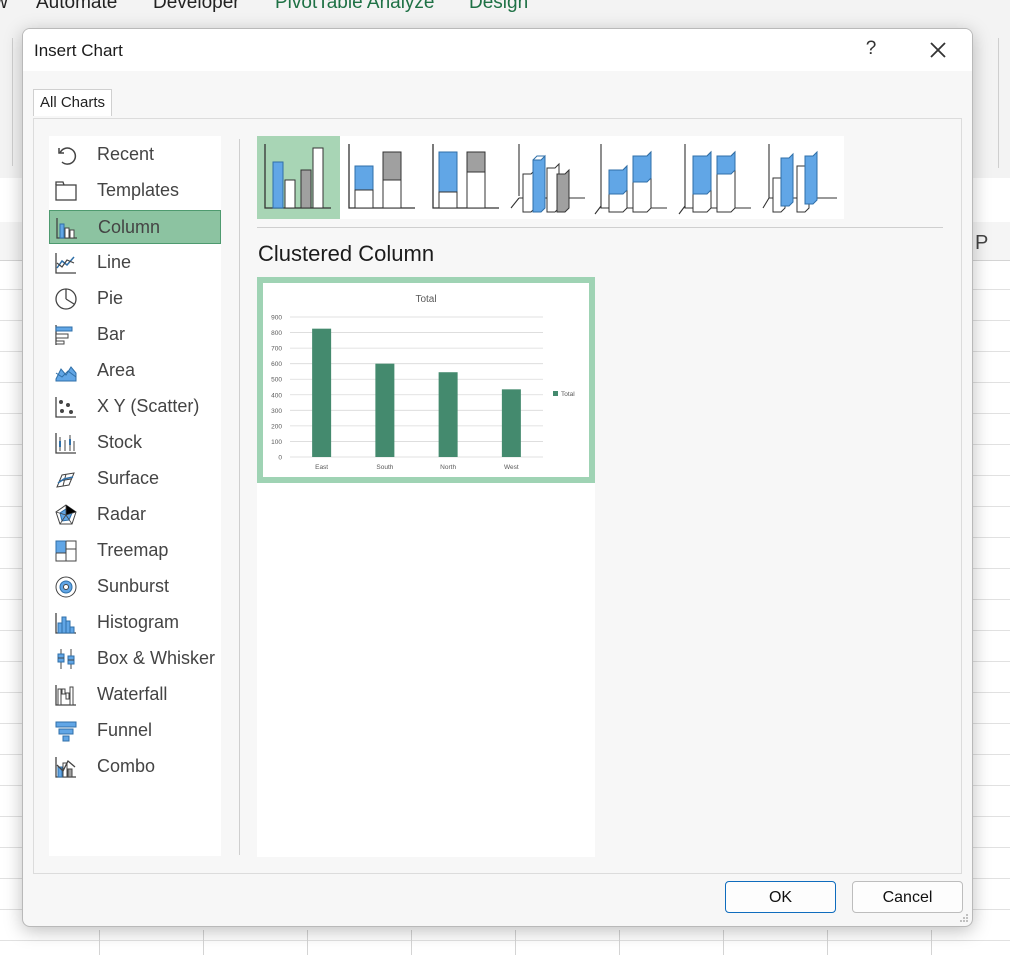 The width and height of the screenshot is (1010, 955). What do you see at coordinates (780, 897) in the screenshot?
I see `ok-button: OK` at bounding box center [780, 897].